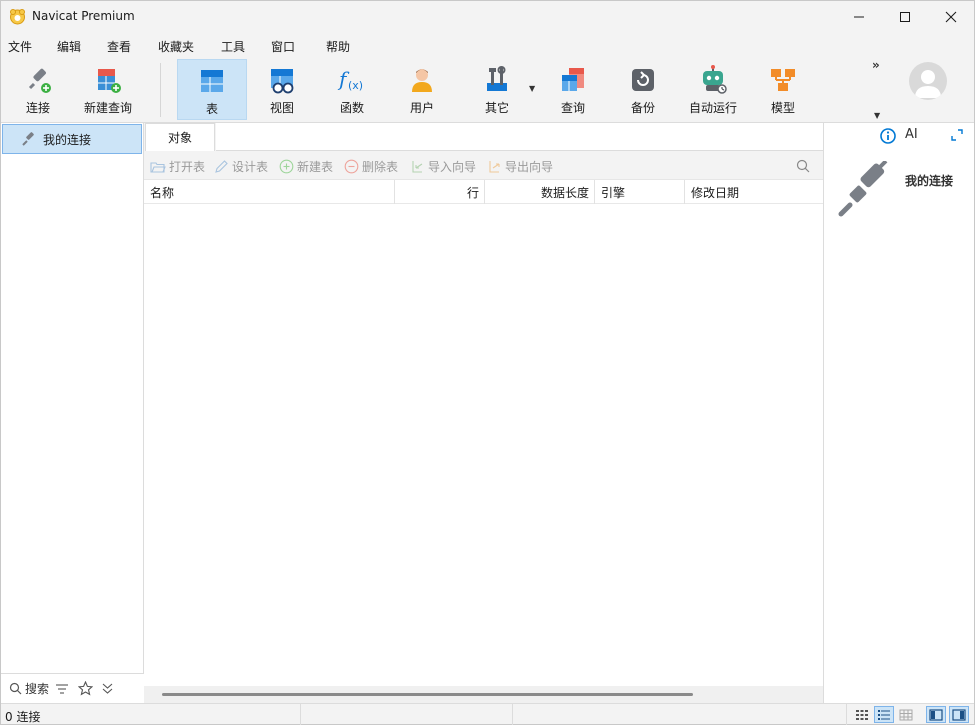 The image size is (975, 725). I want to click on column-engine: 引擎, so click(640, 192).